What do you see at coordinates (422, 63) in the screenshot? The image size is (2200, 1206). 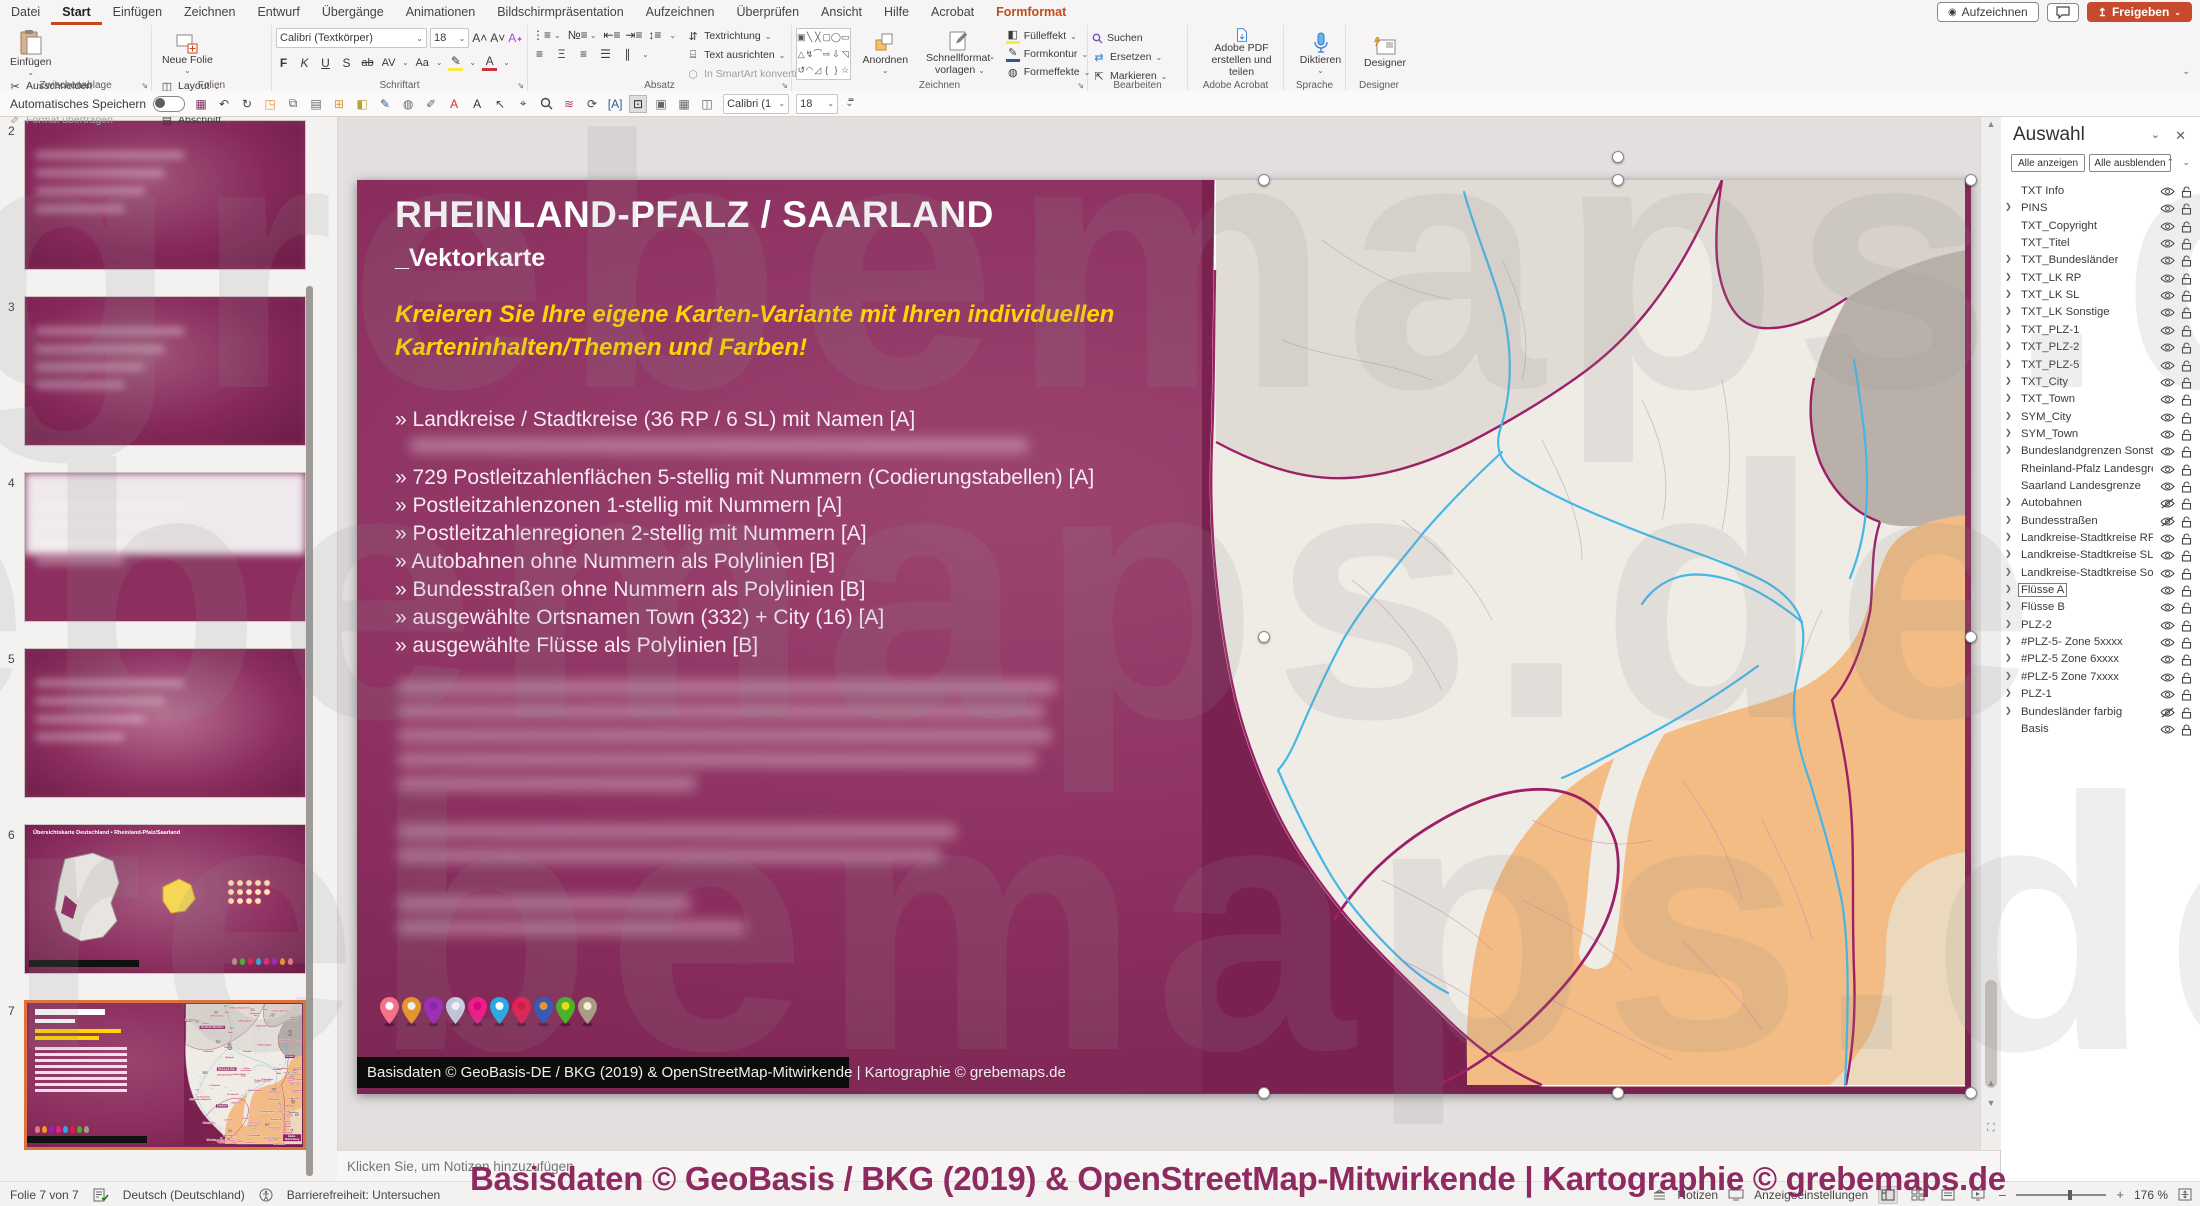 I see `change-case-button: Aa` at bounding box center [422, 63].